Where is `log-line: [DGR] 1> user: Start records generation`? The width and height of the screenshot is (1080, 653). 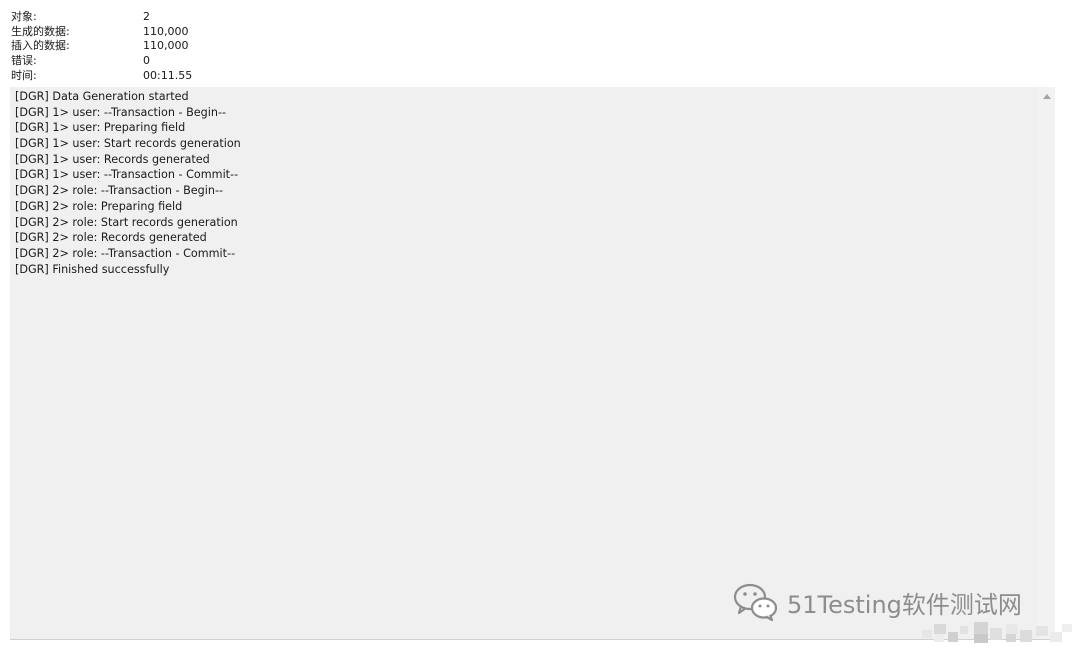
log-line: [DGR] 1> user: Start records generation is located at coordinates (128, 144).